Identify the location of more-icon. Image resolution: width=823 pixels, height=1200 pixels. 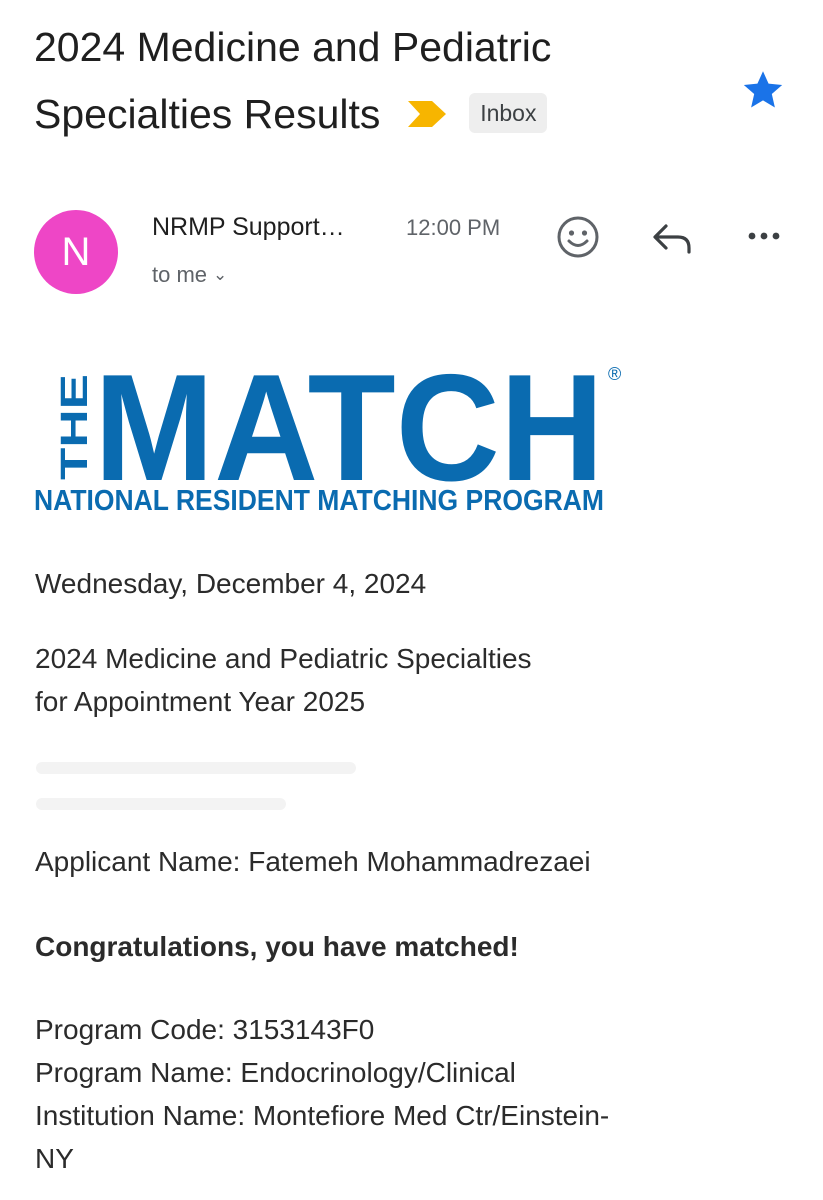
(764, 238).